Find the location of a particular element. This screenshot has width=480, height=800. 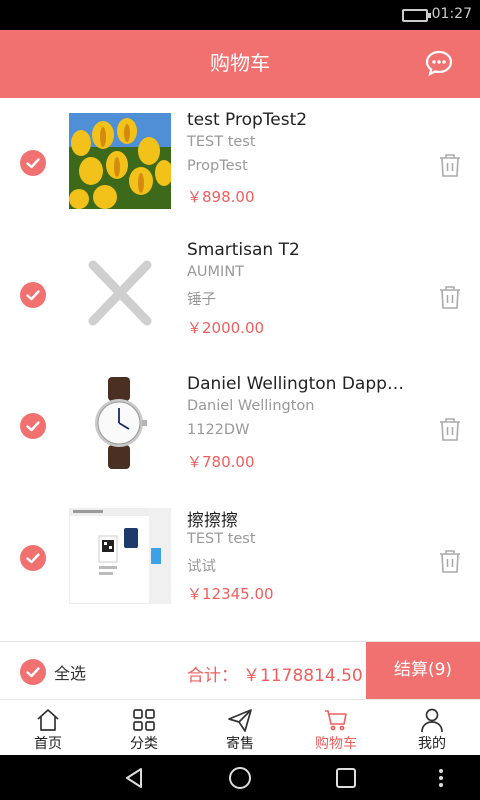

page-title: 购物车 is located at coordinates (240, 63).